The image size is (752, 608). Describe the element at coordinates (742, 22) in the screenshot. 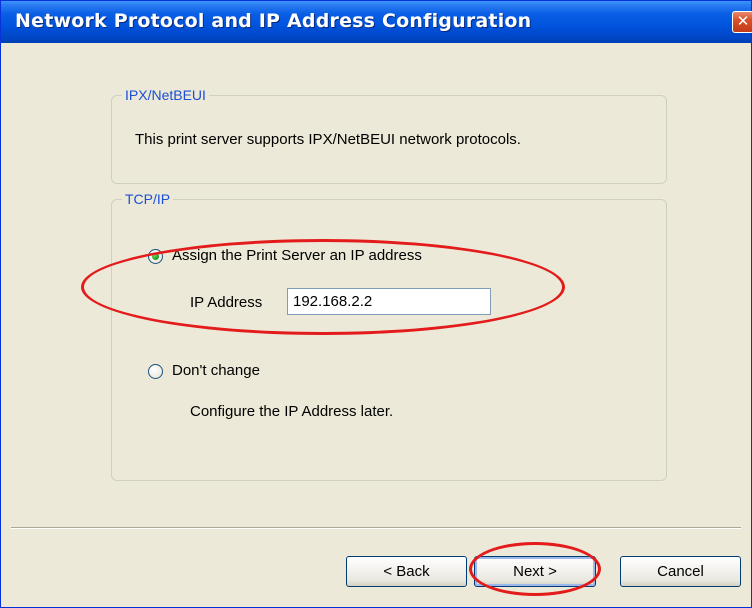

I see `close-icon: ✕` at that location.